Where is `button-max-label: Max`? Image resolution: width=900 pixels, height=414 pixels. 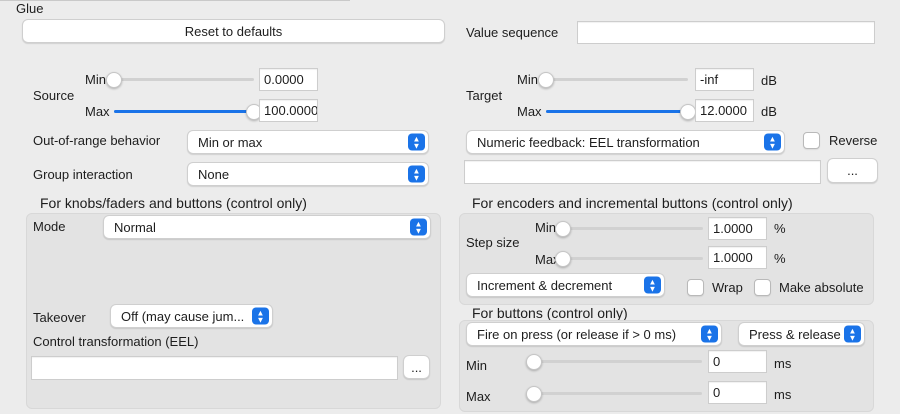 button-max-label: Max is located at coordinates (478, 396).